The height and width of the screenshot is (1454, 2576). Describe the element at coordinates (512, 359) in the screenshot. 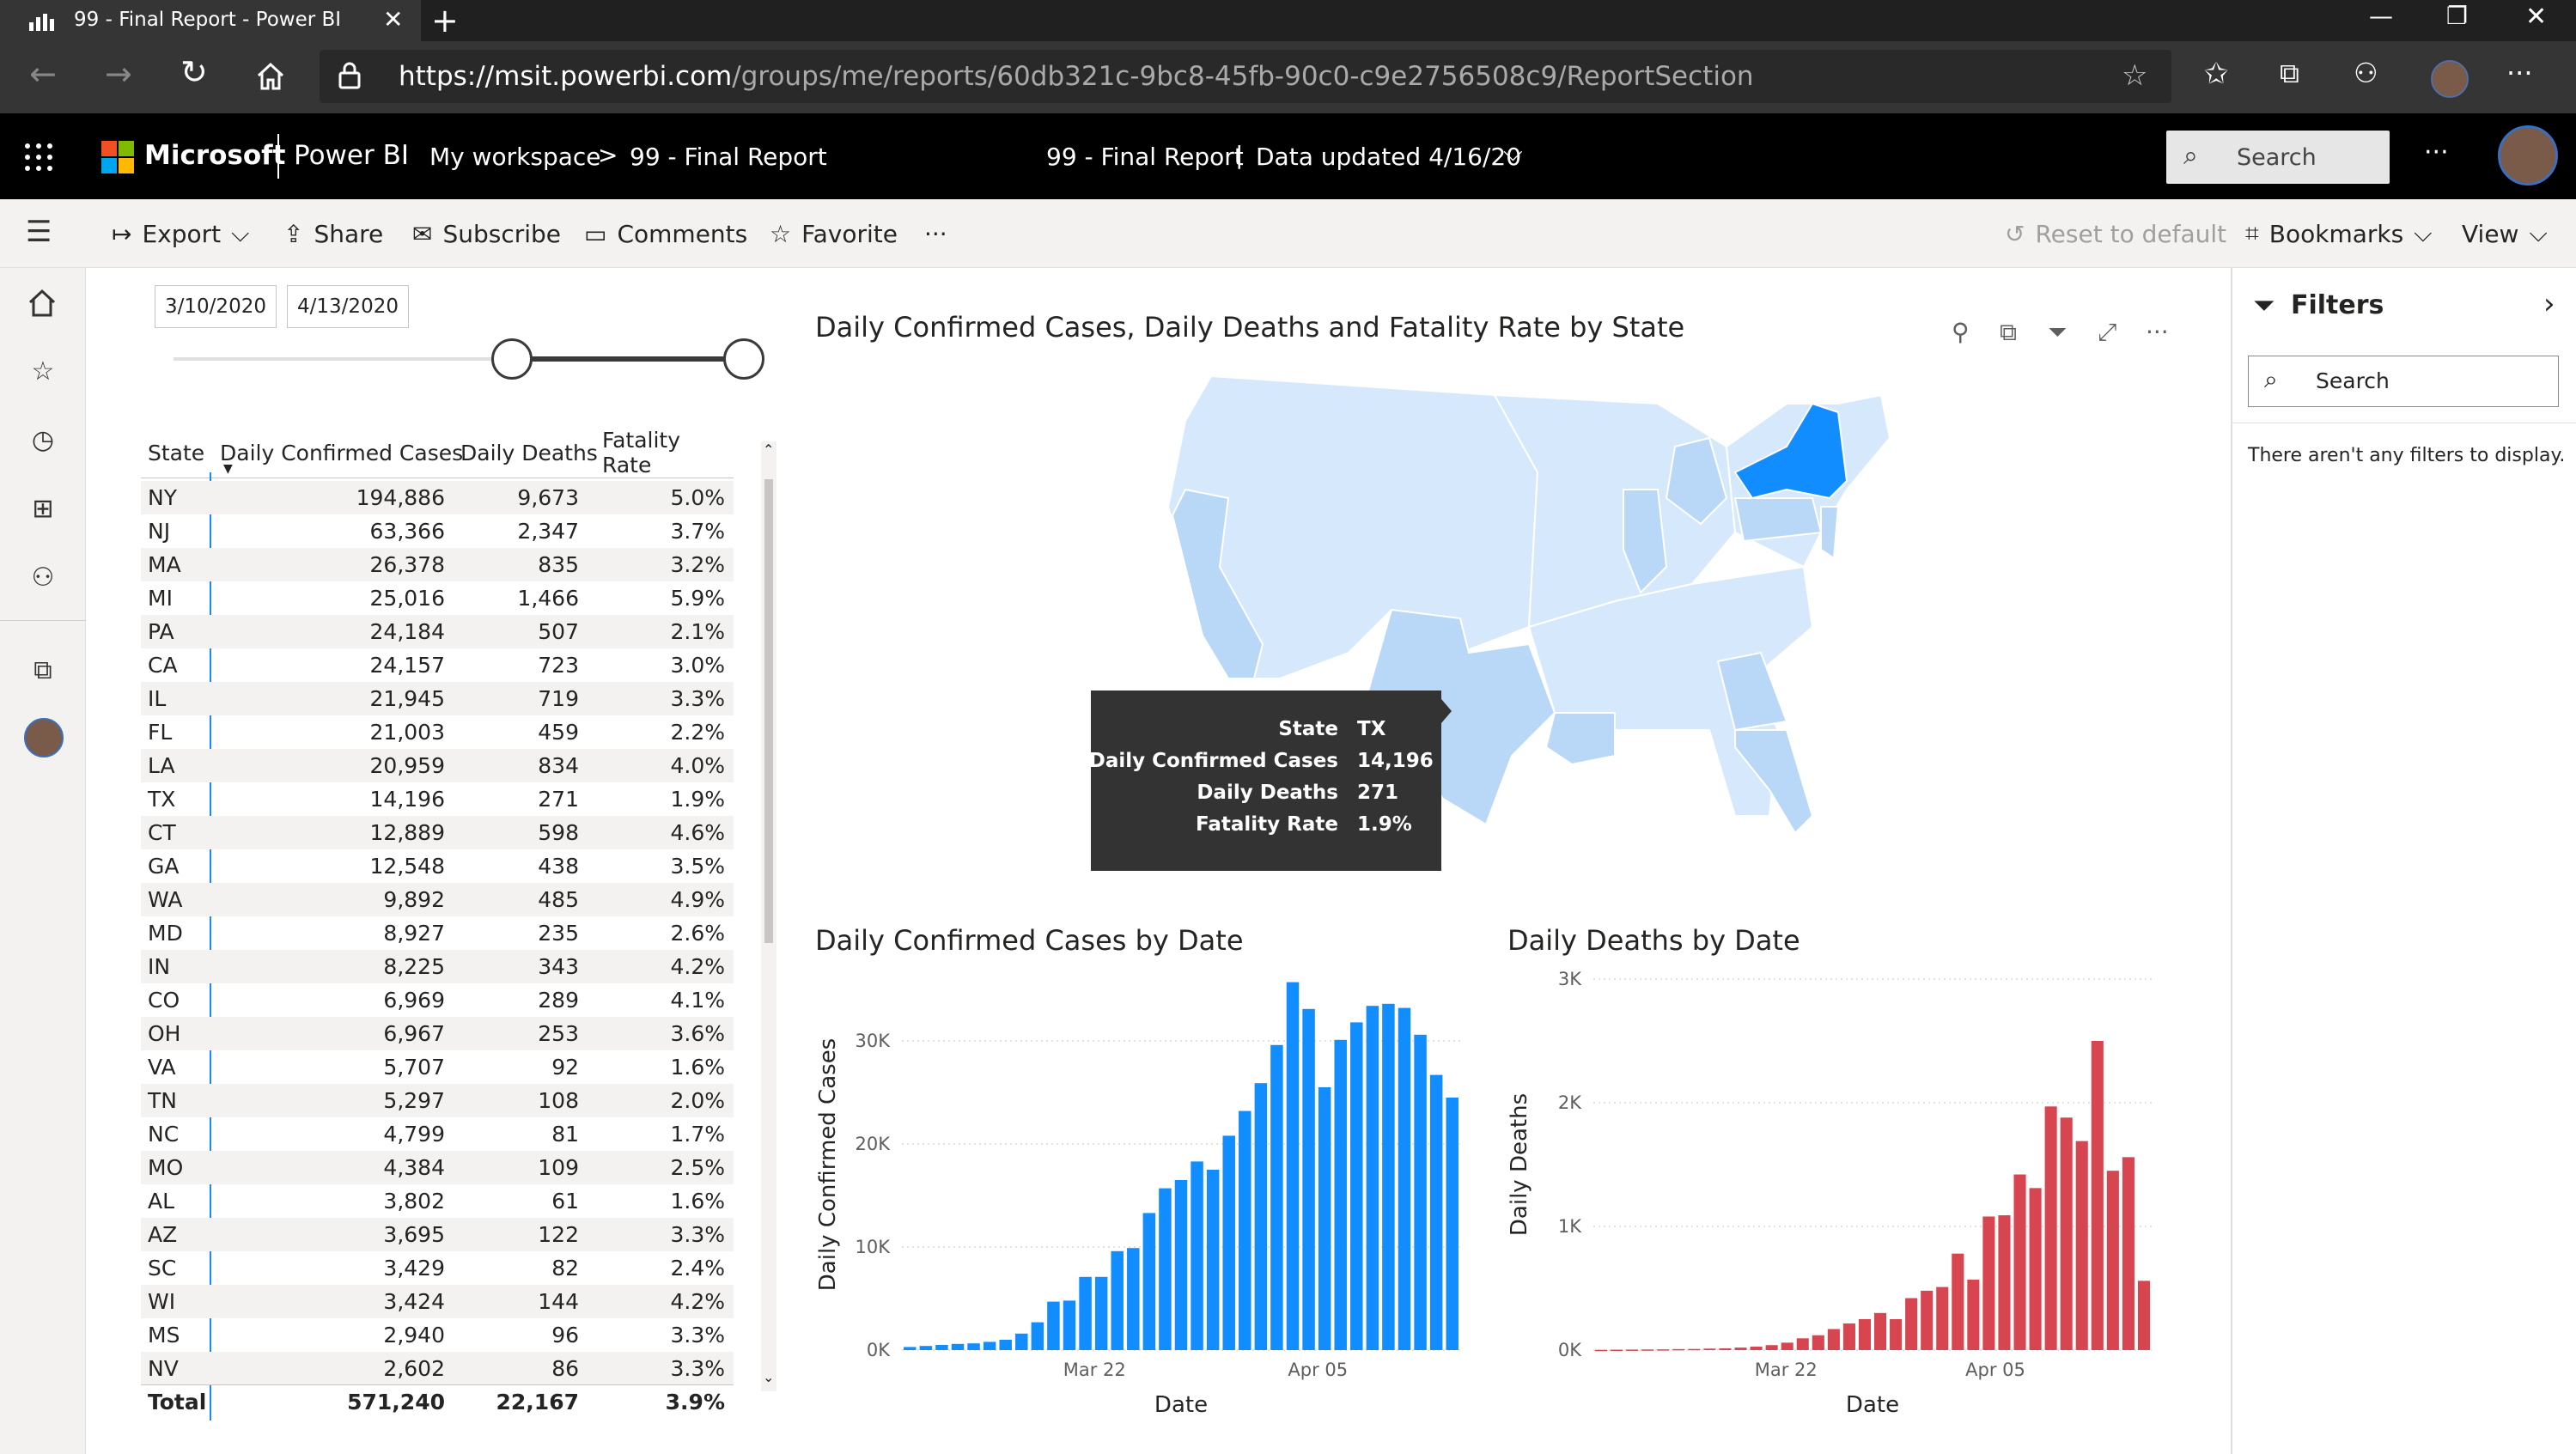

I see `slicer-start-handle` at that location.